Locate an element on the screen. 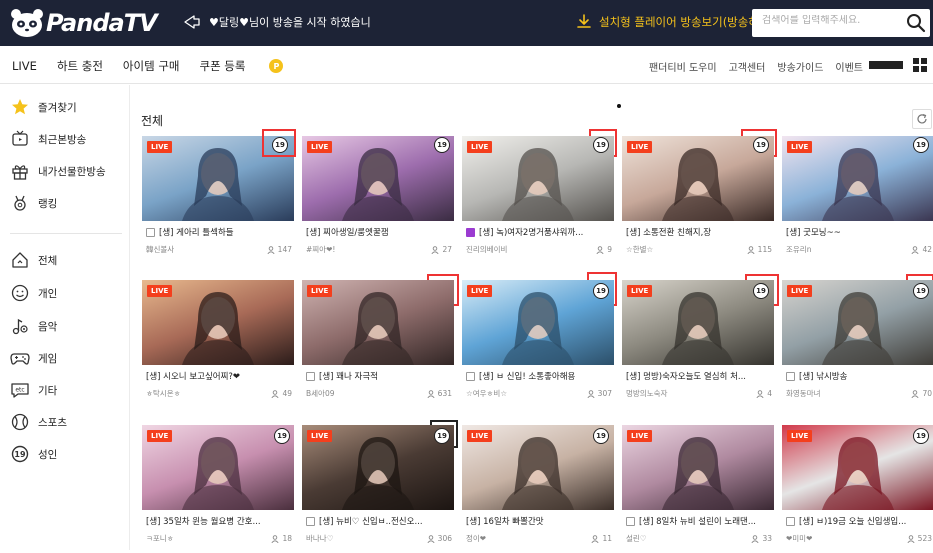 The width and height of the screenshot is (933, 553). sidebar-item-music: 음악 is located at coordinates (33, 326).